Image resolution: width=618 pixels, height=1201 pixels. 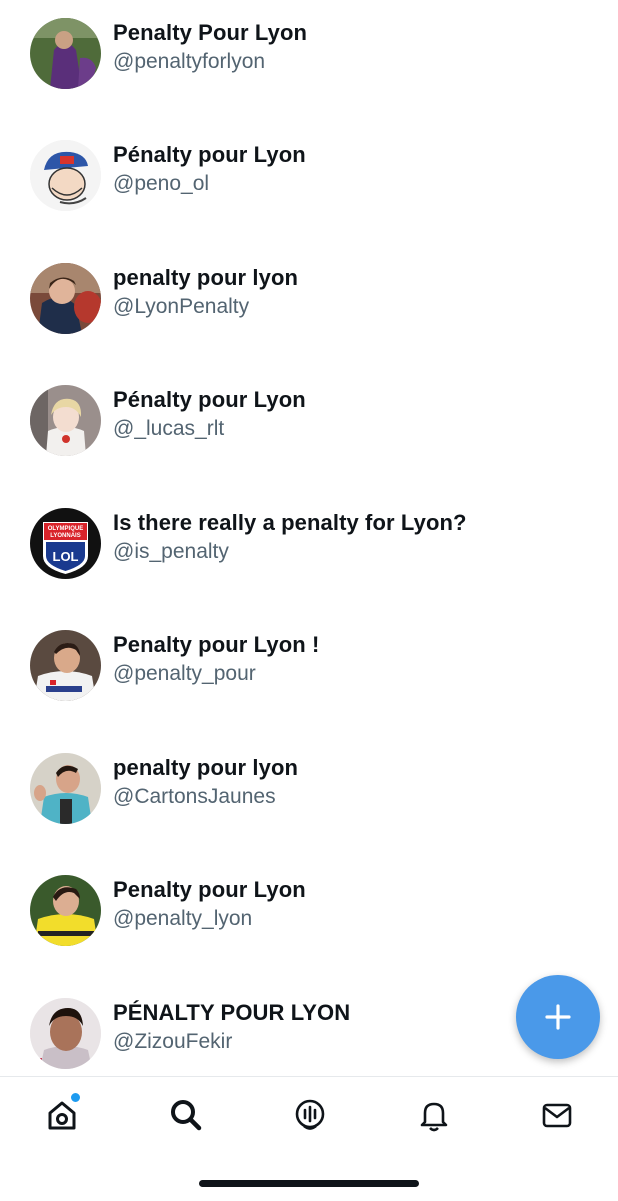 What do you see at coordinates (181, 306) in the screenshot?
I see `account-handle: @LyonPenalty` at bounding box center [181, 306].